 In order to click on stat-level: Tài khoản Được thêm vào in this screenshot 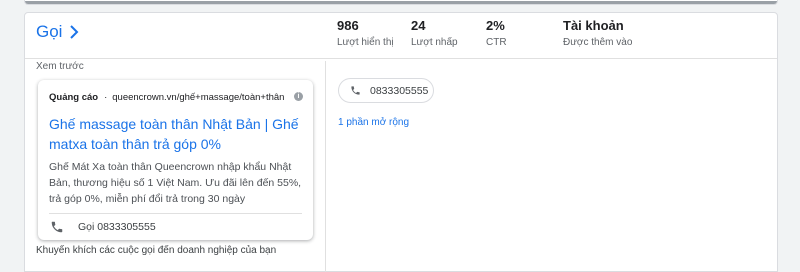, I will do `click(597, 33)`.